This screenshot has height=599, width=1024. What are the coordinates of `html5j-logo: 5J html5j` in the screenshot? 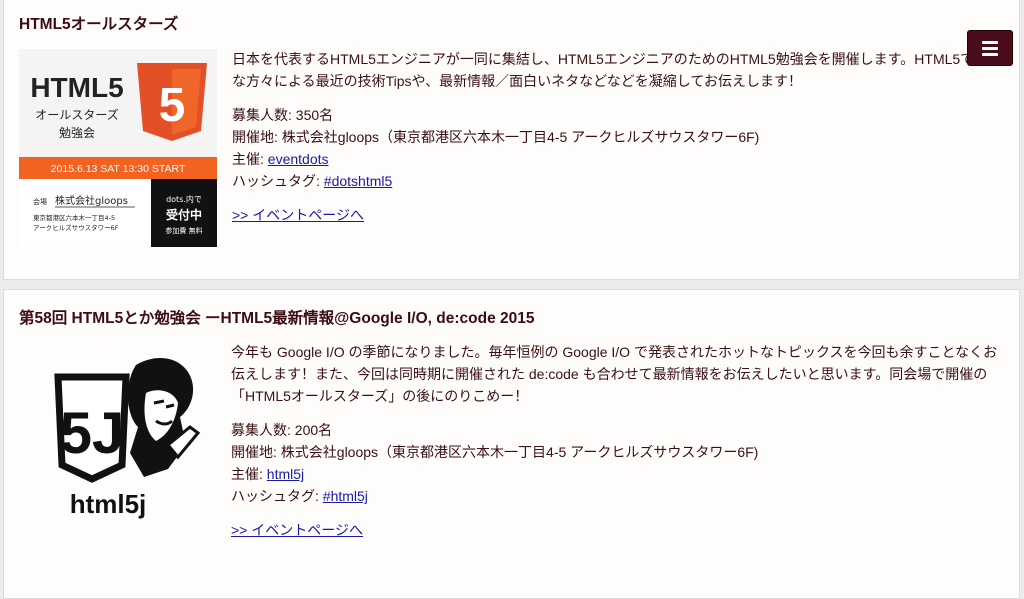 It's located at (117, 440).